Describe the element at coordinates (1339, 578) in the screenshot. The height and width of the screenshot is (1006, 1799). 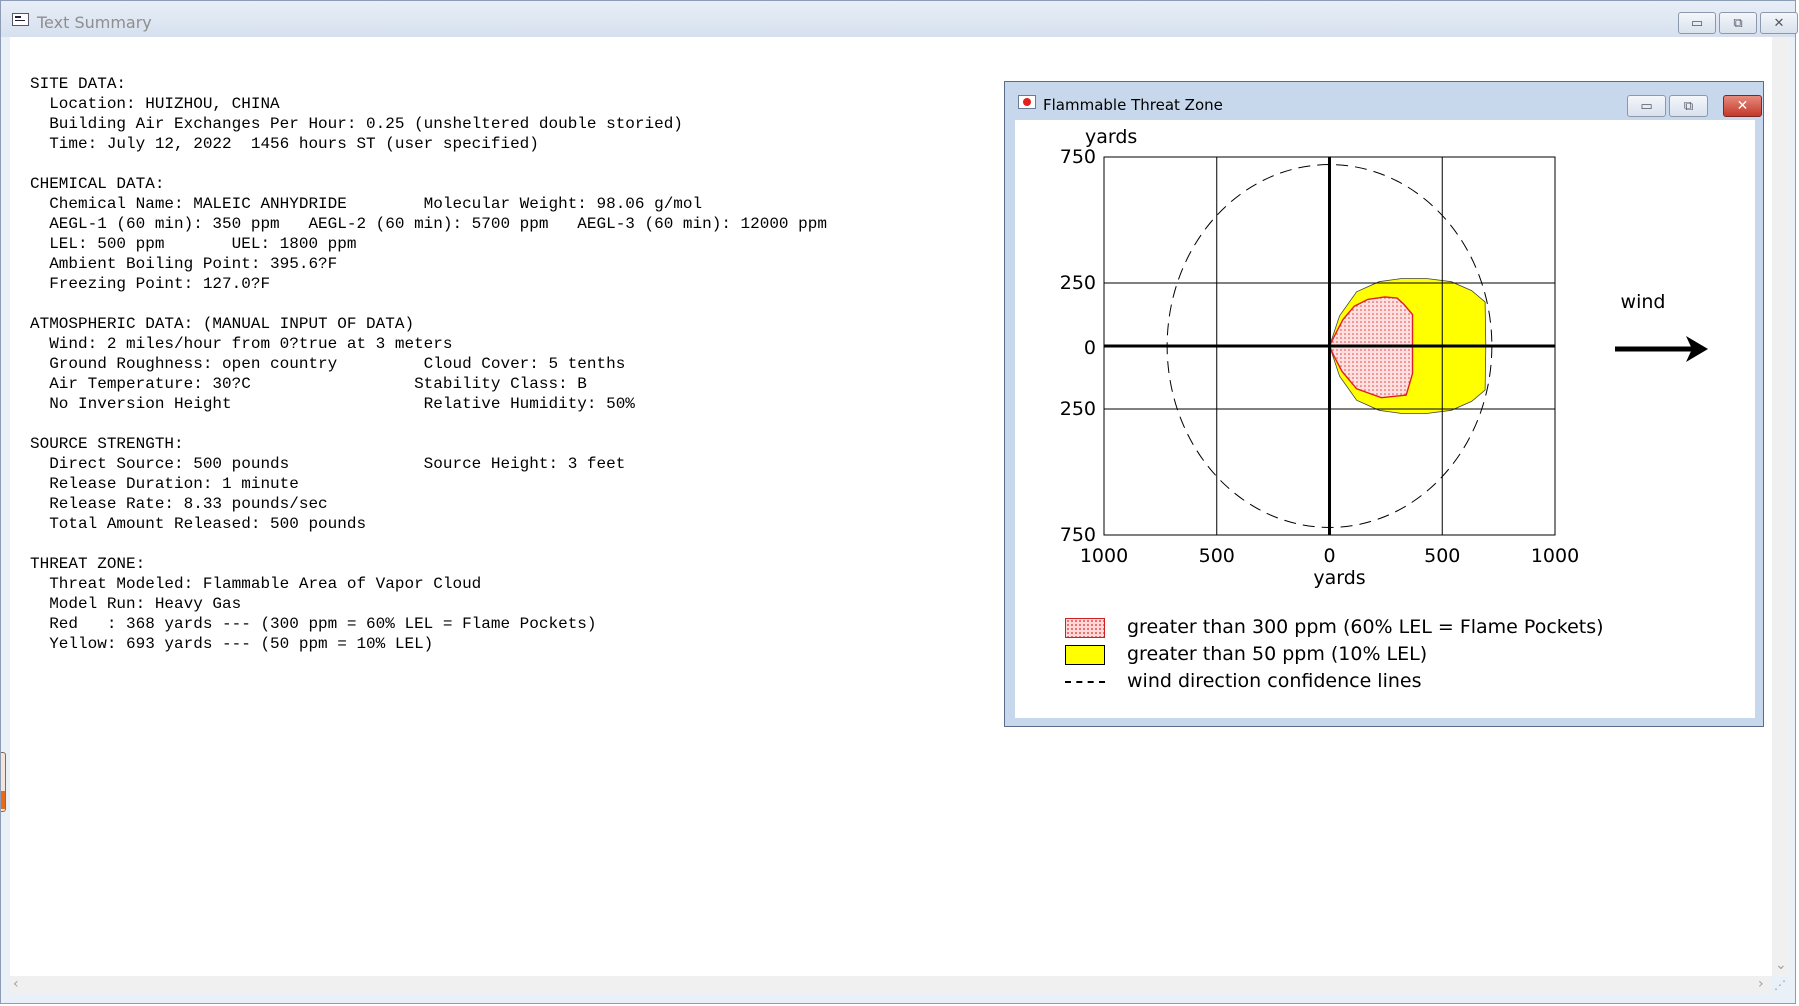
I see `x-axis-label: yards` at that location.